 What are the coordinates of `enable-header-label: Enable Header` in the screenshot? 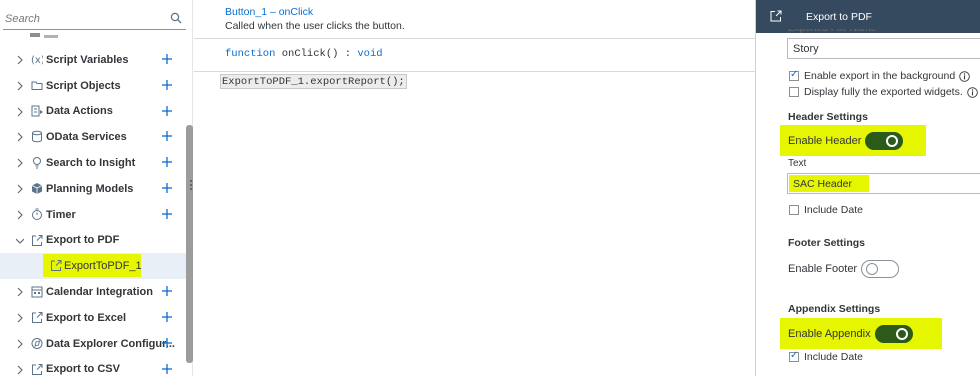 It's located at (825, 141).